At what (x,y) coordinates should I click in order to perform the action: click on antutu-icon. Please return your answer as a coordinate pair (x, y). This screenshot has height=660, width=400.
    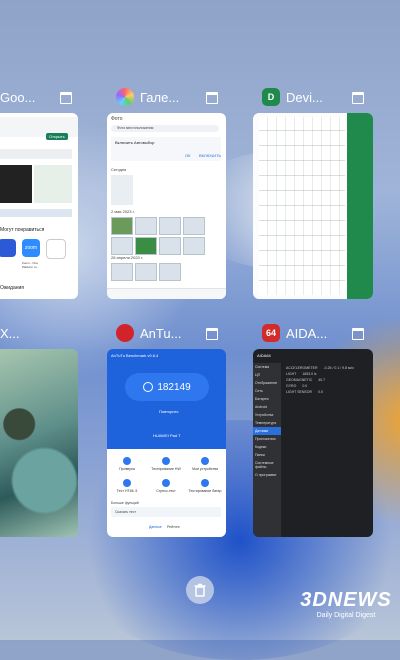
    Looking at the image, I should click on (125, 333).